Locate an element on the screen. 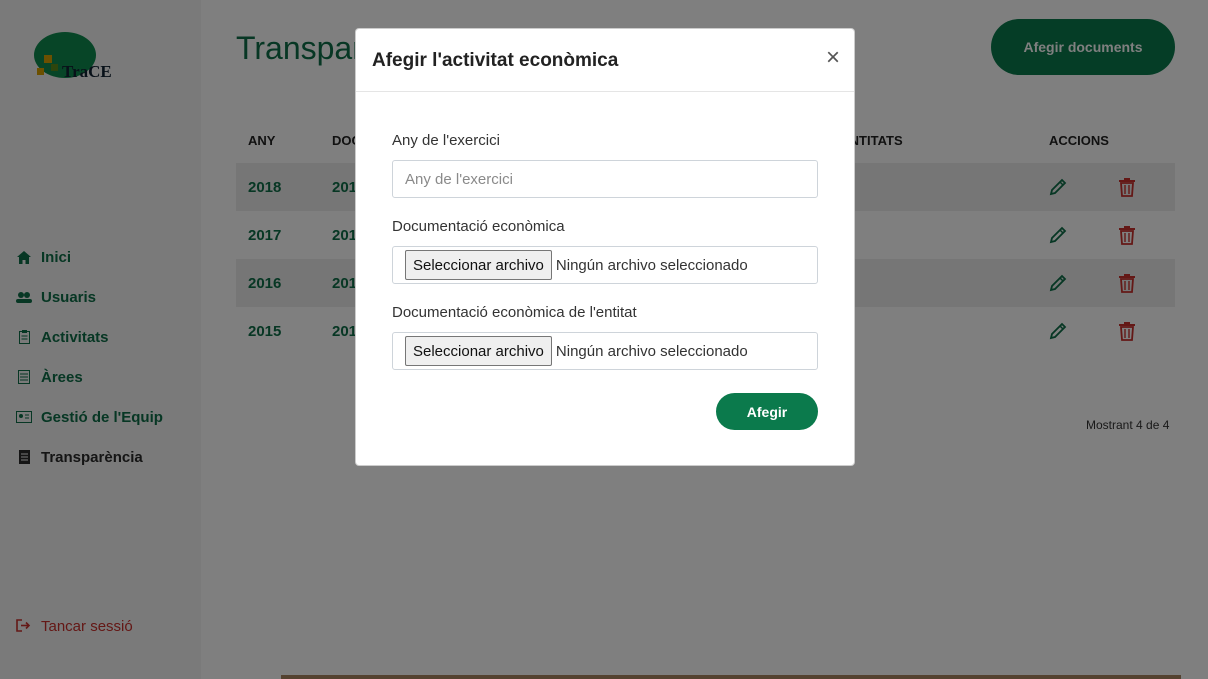  submit-button: Afegir is located at coordinates (767, 411).